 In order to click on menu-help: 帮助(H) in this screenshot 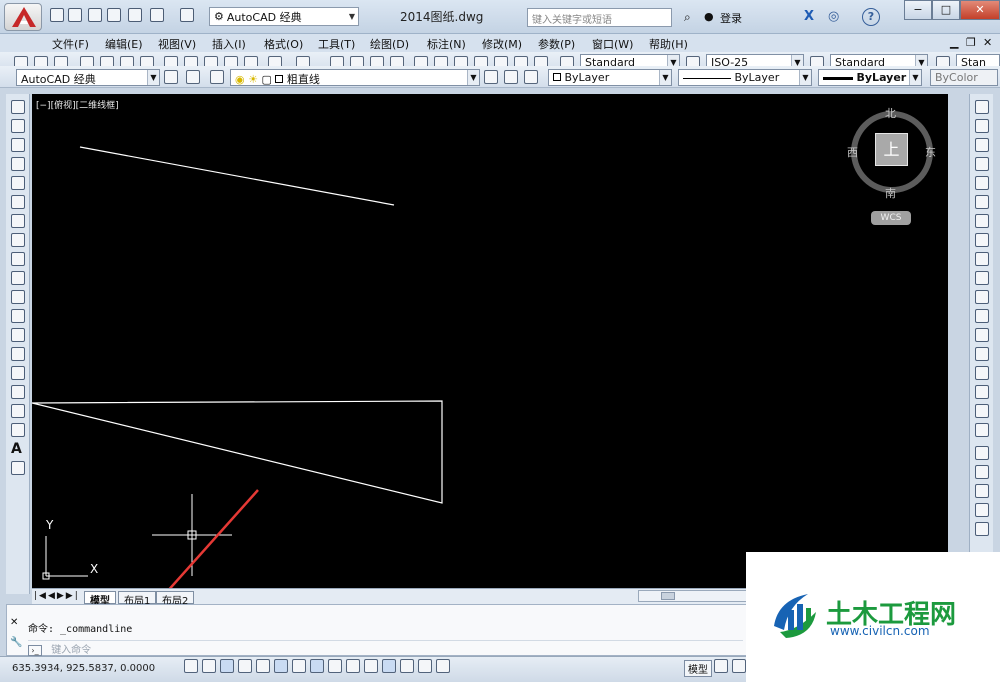, I will do `click(668, 44)`.